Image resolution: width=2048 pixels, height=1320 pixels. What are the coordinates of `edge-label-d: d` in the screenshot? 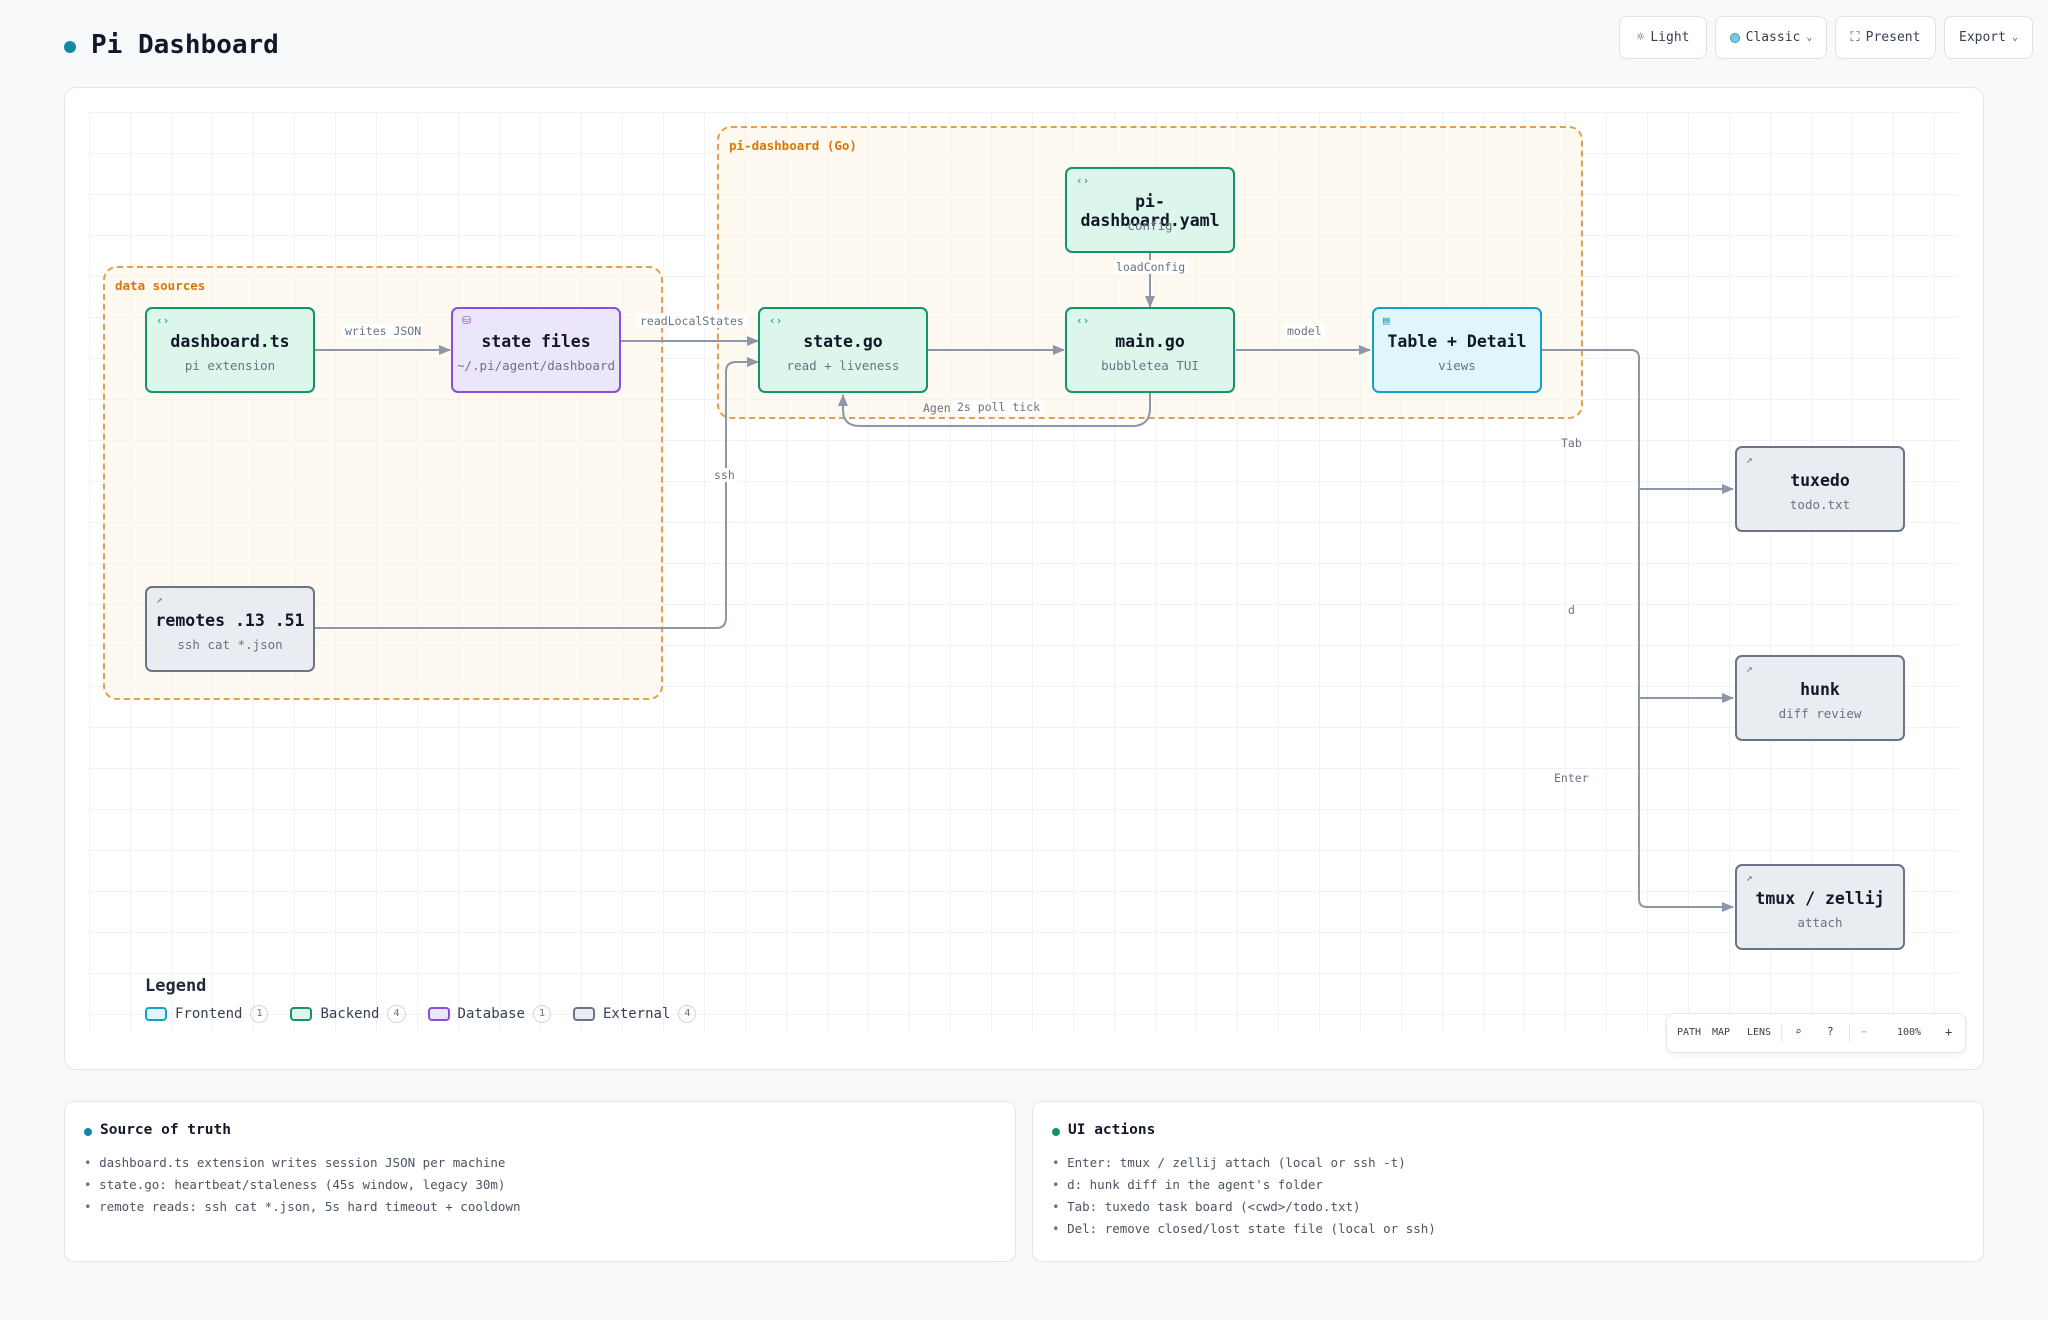 It's located at (1571, 610).